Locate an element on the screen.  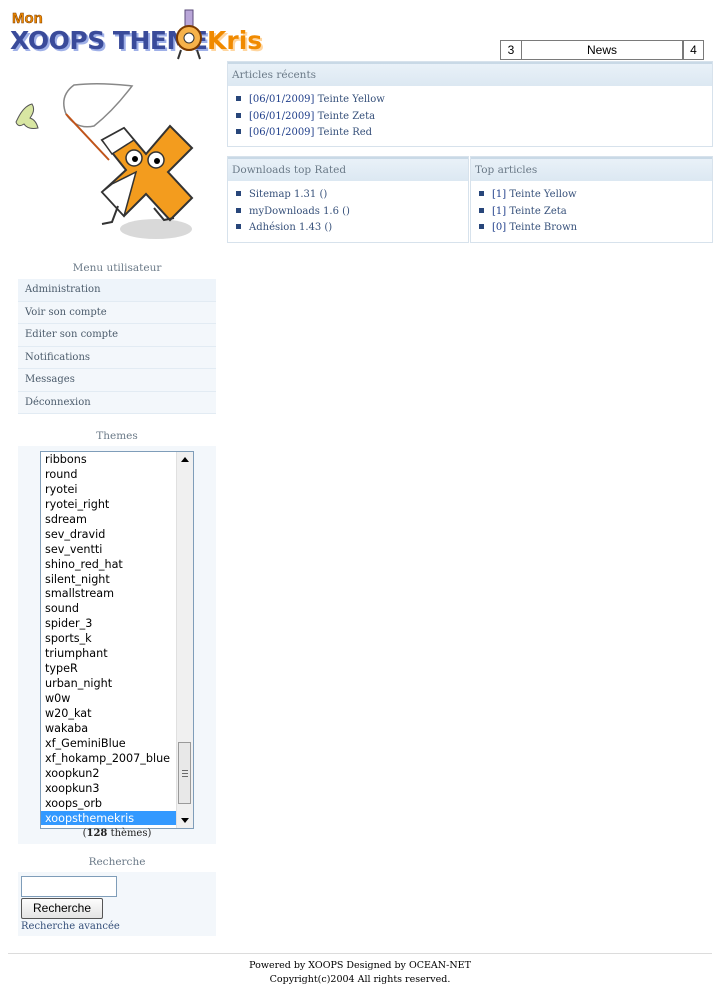
theme-option: xoopkun2 is located at coordinates (108, 773).